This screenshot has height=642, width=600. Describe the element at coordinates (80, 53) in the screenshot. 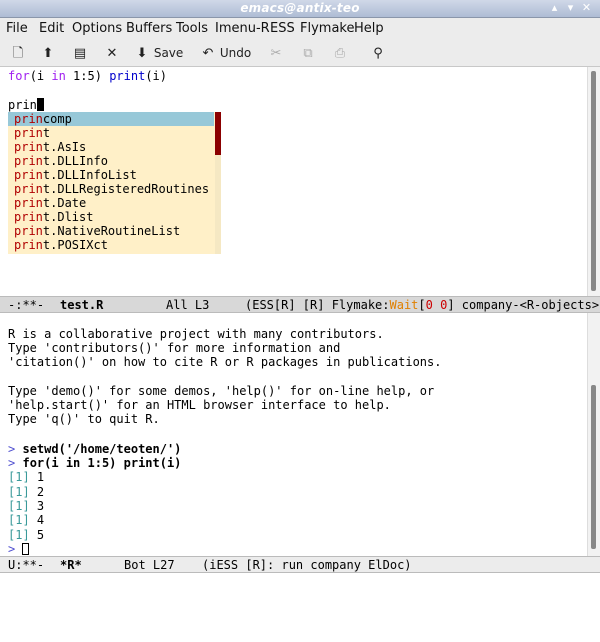

I see `dired-button: ▤` at that location.